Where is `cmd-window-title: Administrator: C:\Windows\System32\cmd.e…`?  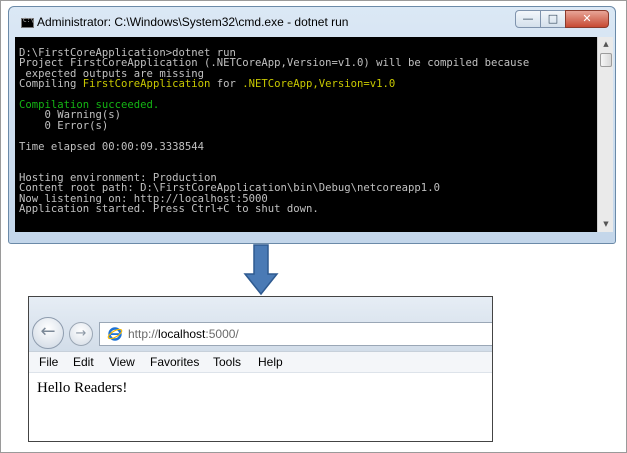 cmd-window-title: Administrator: C:\Windows\System32\cmd.e… is located at coordinates (193, 22).